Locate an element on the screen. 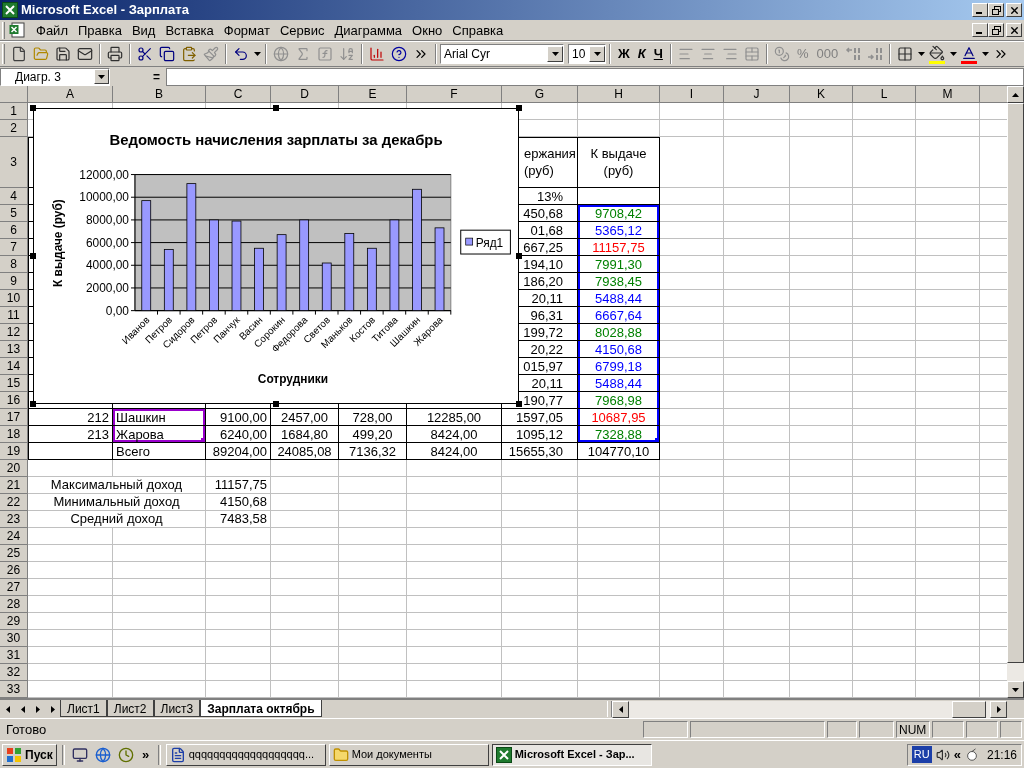 The height and width of the screenshot is (768, 1024). row-header: 4 is located at coordinates (14, 196).